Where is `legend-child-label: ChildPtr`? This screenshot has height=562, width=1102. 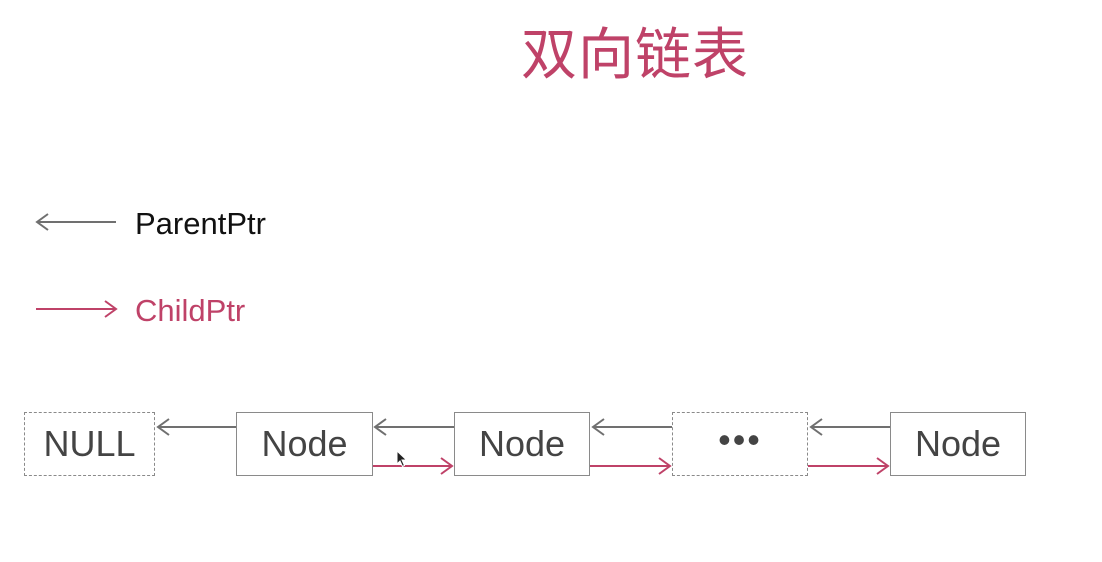 legend-child-label: ChildPtr is located at coordinates (190, 310).